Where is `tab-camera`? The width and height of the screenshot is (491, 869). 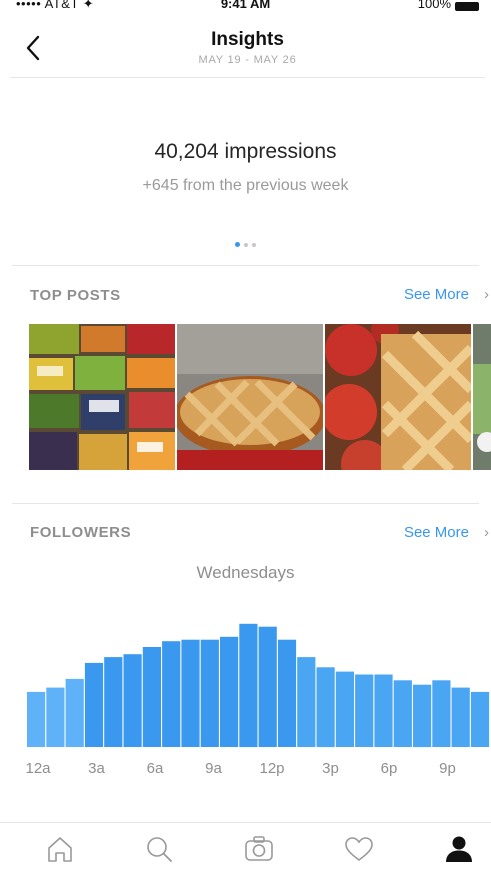 tab-camera is located at coordinates (259, 849).